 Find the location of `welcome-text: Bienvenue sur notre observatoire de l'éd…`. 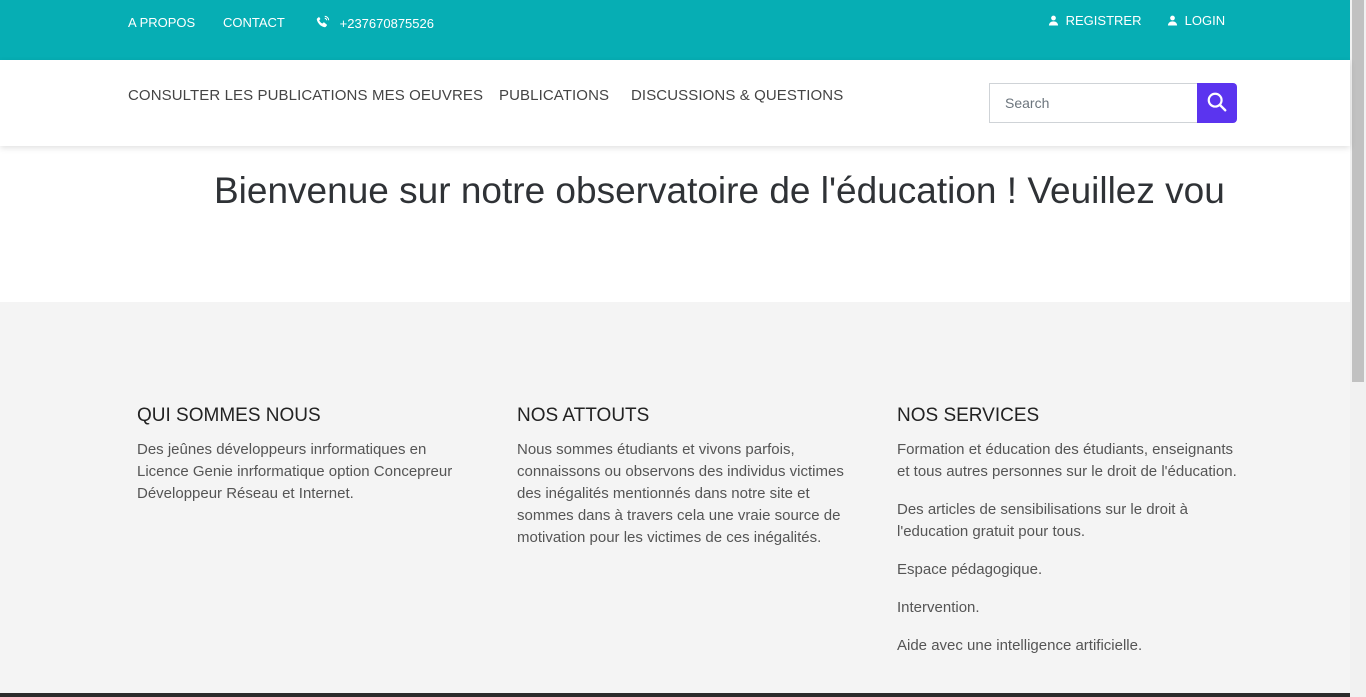

welcome-text: Bienvenue sur notre observatoire de l'éd… is located at coordinates (719, 190).